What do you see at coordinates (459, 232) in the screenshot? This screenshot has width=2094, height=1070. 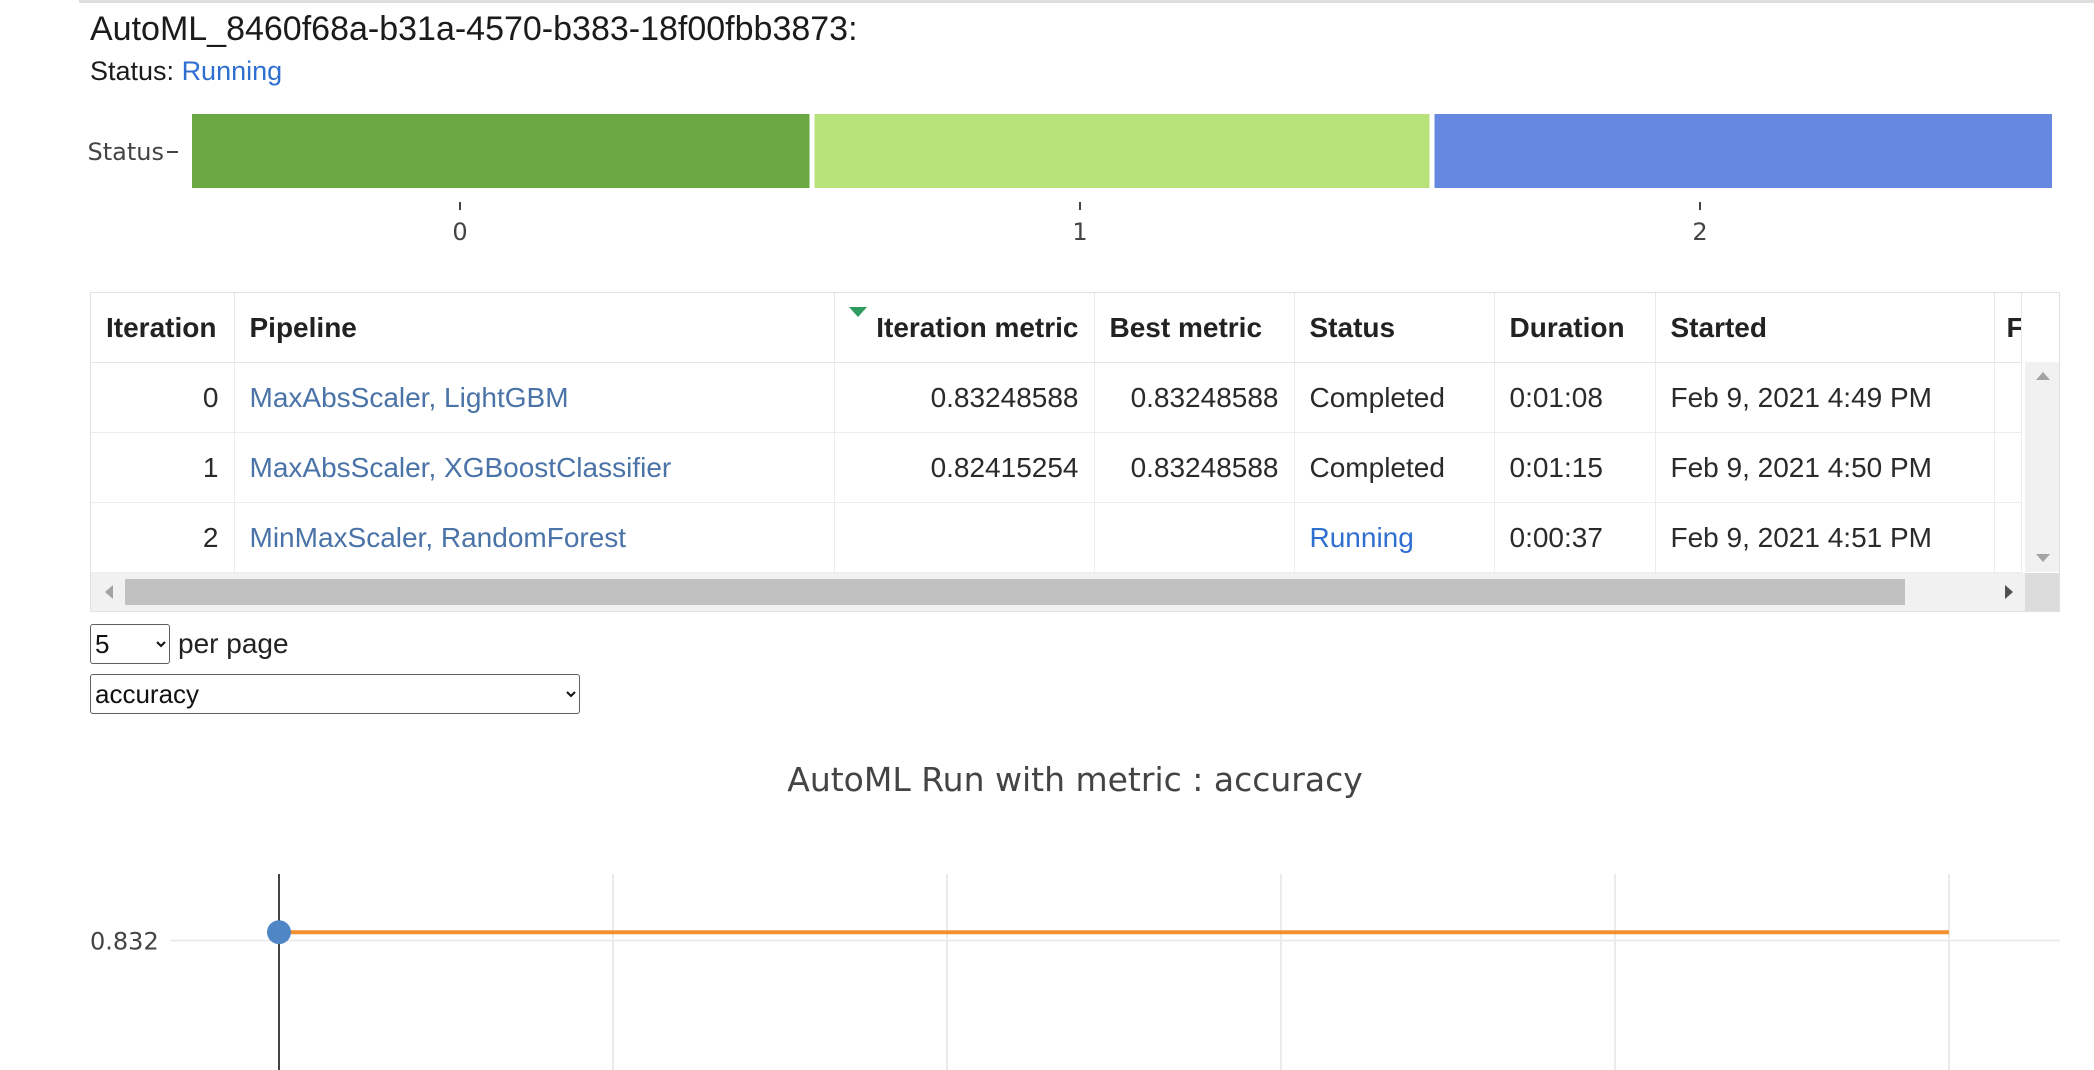 I see `timeline-x-tick-label: 0` at bounding box center [459, 232].